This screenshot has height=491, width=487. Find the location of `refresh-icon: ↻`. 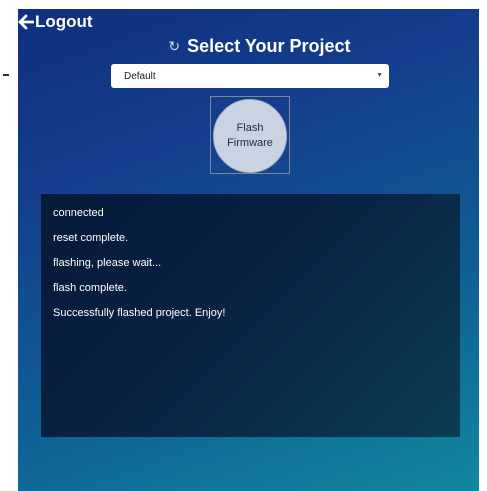

refresh-icon: ↻ is located at coordinates (174, 46).